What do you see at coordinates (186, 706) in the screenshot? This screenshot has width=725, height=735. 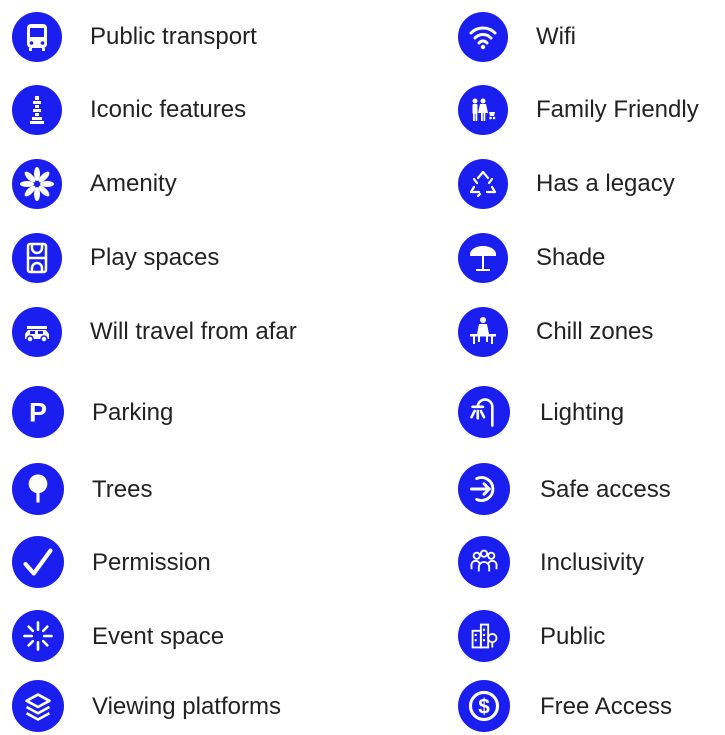 I see `legend-label: Viewing platforms` at bounding box center [186, 706].